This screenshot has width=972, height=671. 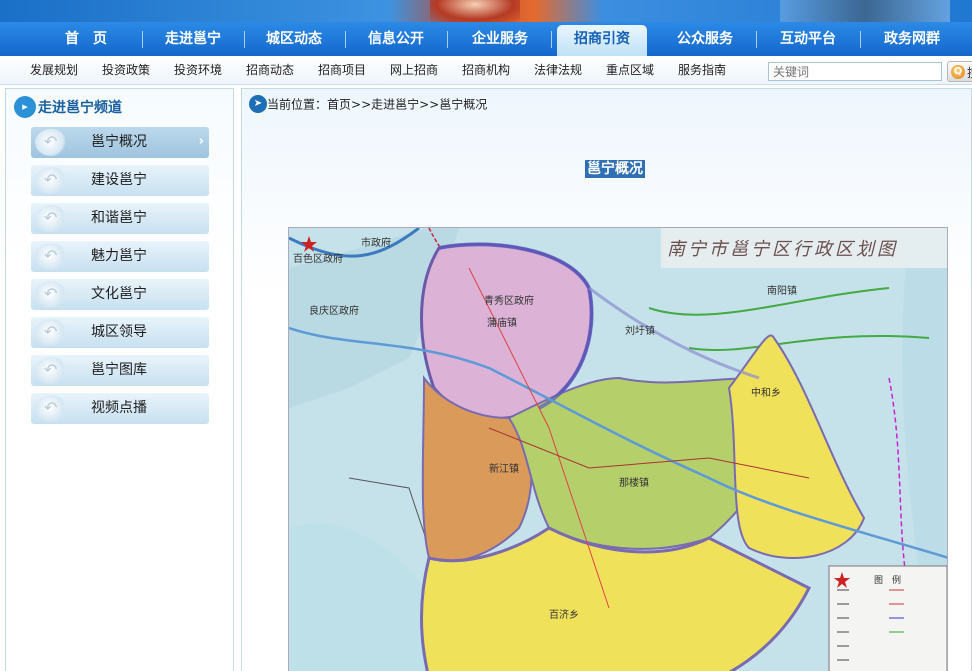 I want to click on page-title: 邕宁概况, so click(x=615, y=169).